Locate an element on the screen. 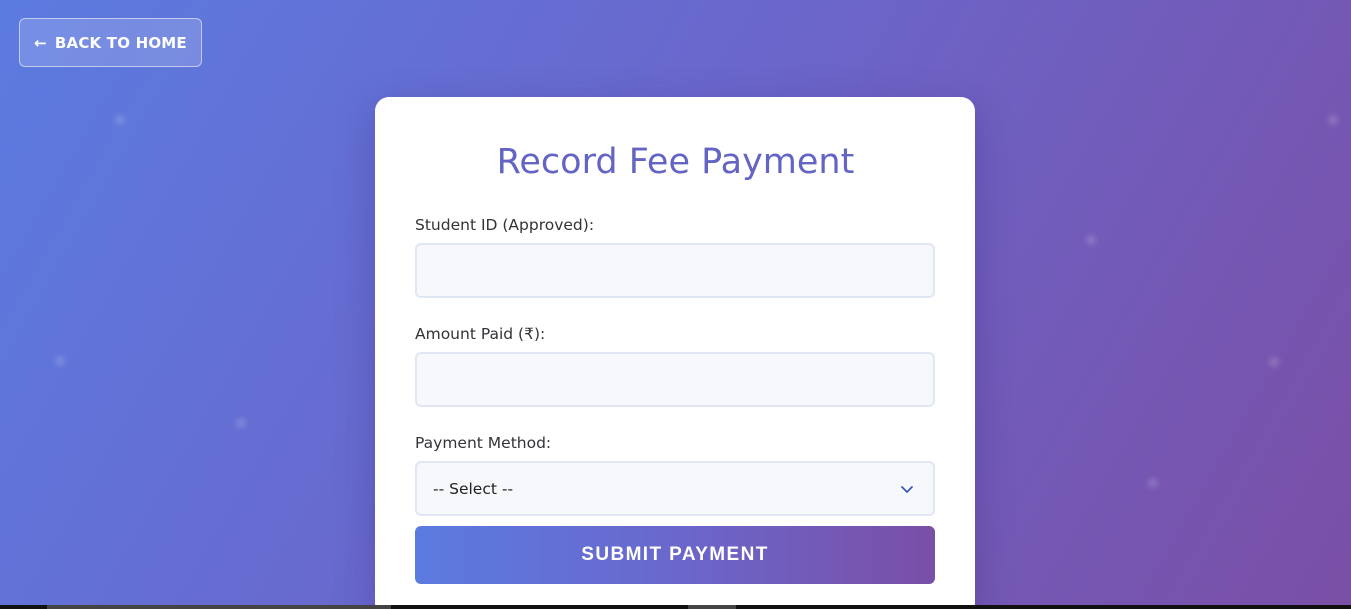  payment-method-label: Payment Method: is located at coordinates (483, 443).